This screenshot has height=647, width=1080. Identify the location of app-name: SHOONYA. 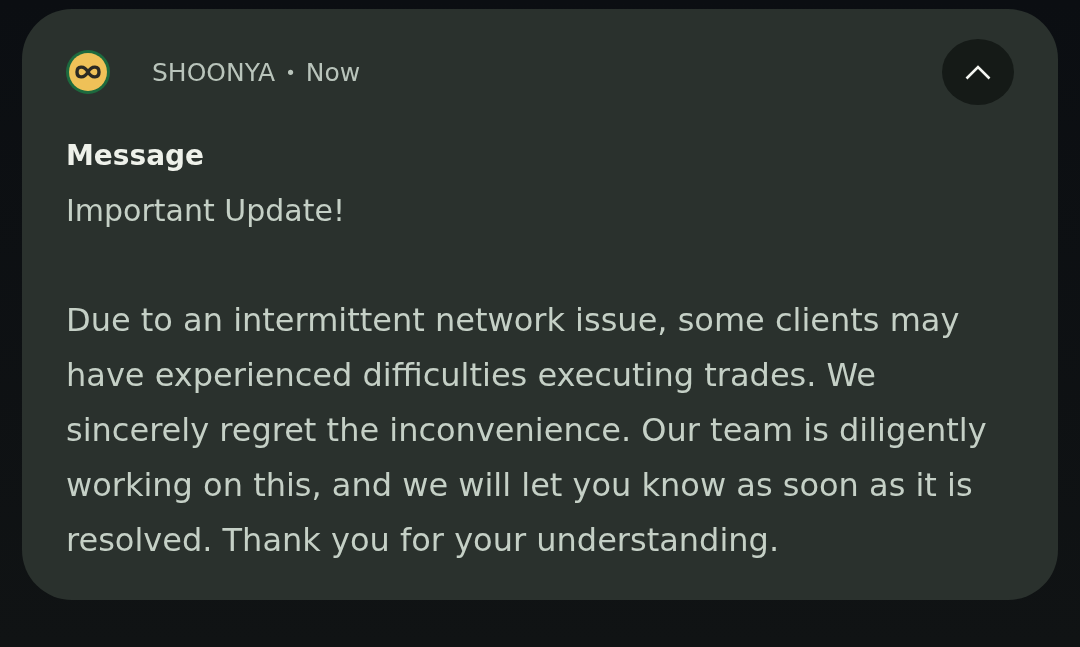
(214, 72).